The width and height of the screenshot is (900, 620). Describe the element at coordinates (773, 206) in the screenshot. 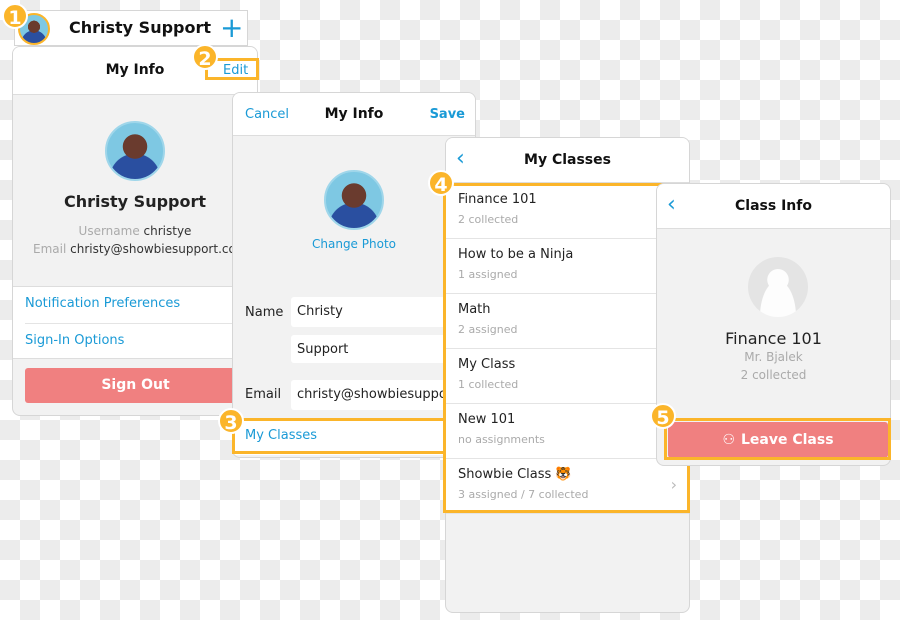

I see `class-info-title: Class Info` at that location.